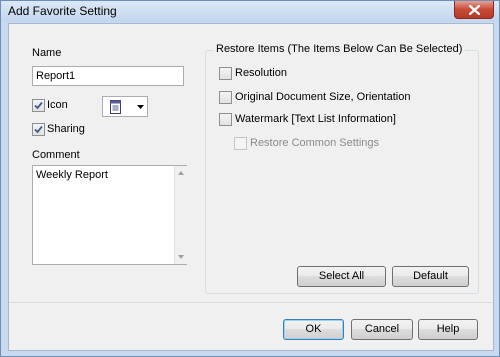 This screenshot has height=357, width=500. I want to click on icon-label: Icon, so click(57, 105).